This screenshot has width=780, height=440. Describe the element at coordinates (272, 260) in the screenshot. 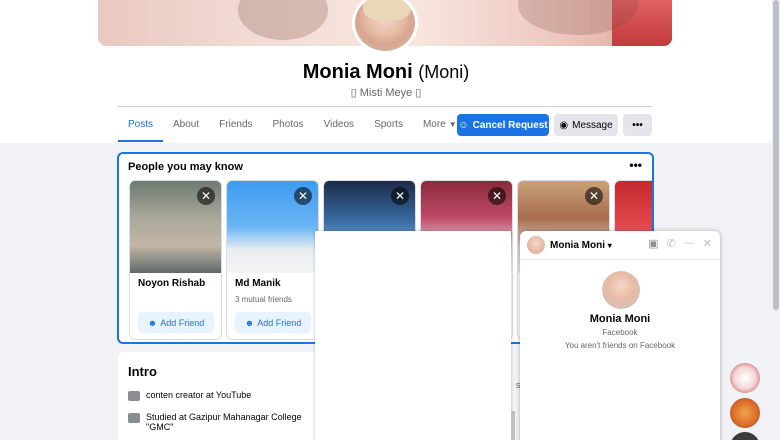

I see `suggestion-card: ✕ Md Manik 3 mutual friends ☻ Add Friend` at that location.